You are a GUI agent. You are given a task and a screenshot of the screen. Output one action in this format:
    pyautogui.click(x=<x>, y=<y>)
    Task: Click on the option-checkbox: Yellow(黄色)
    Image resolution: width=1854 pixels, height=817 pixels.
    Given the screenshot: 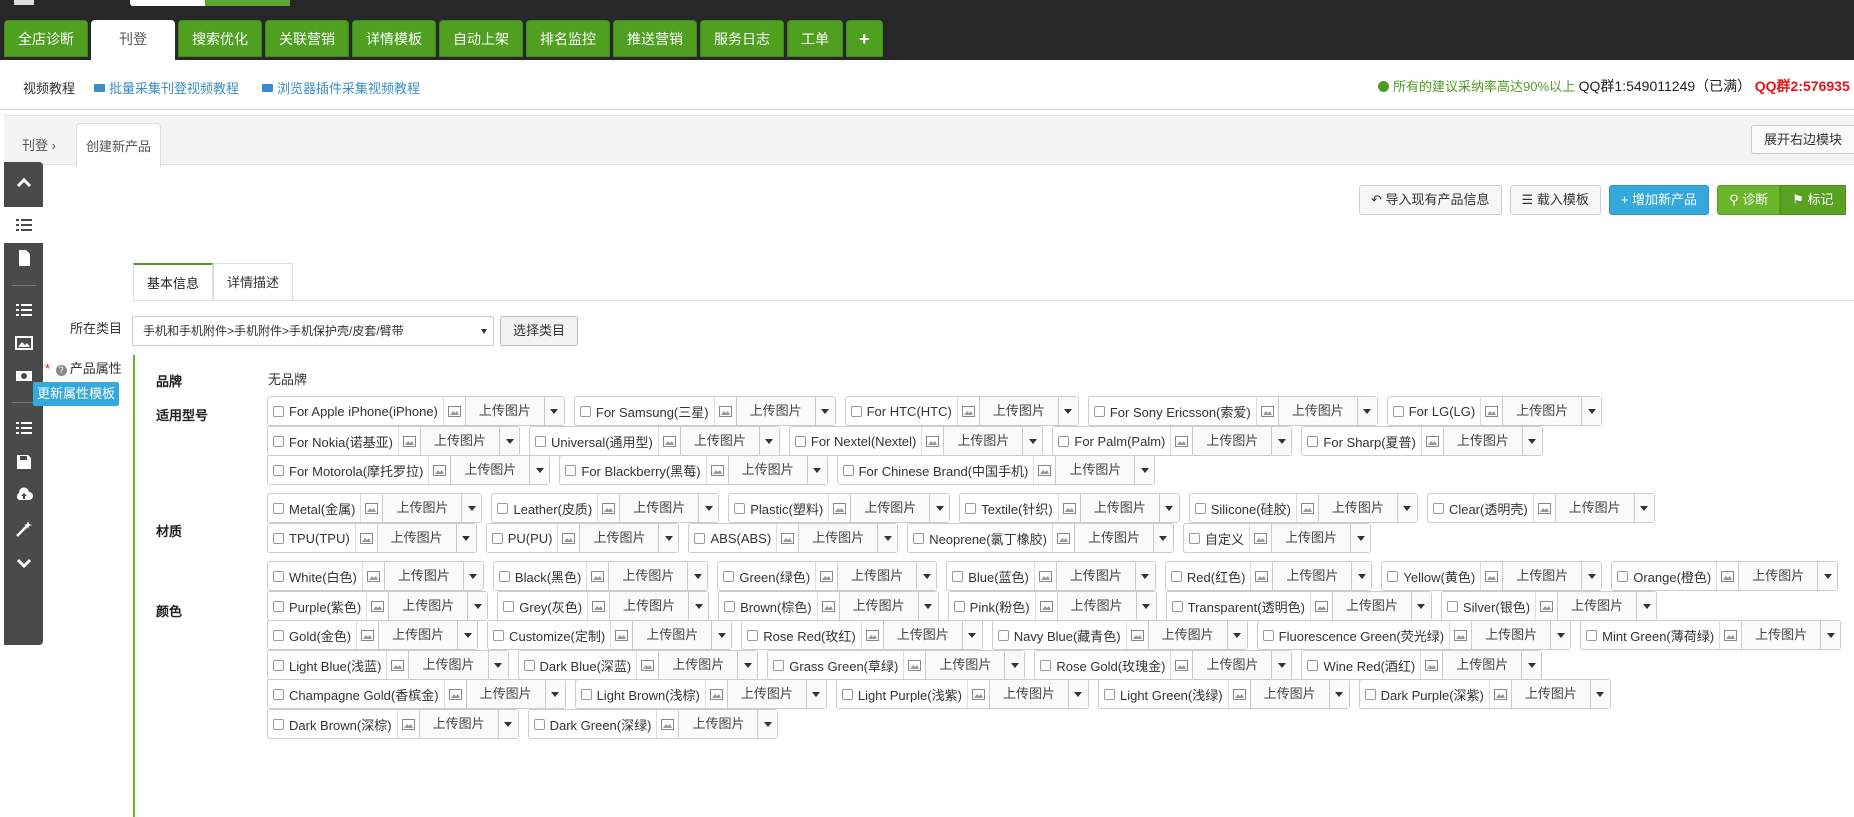 What is the action you would take?
    pyautogui.click(x=1431, y=576)
    